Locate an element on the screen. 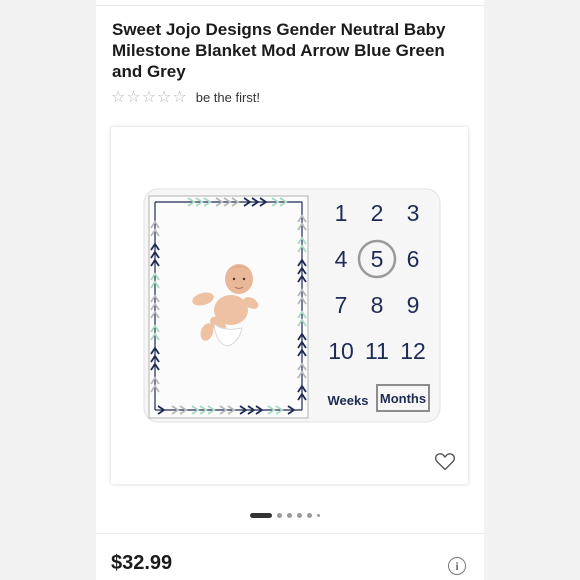  milestone-number: 3 is located at coordinates (413, 213).